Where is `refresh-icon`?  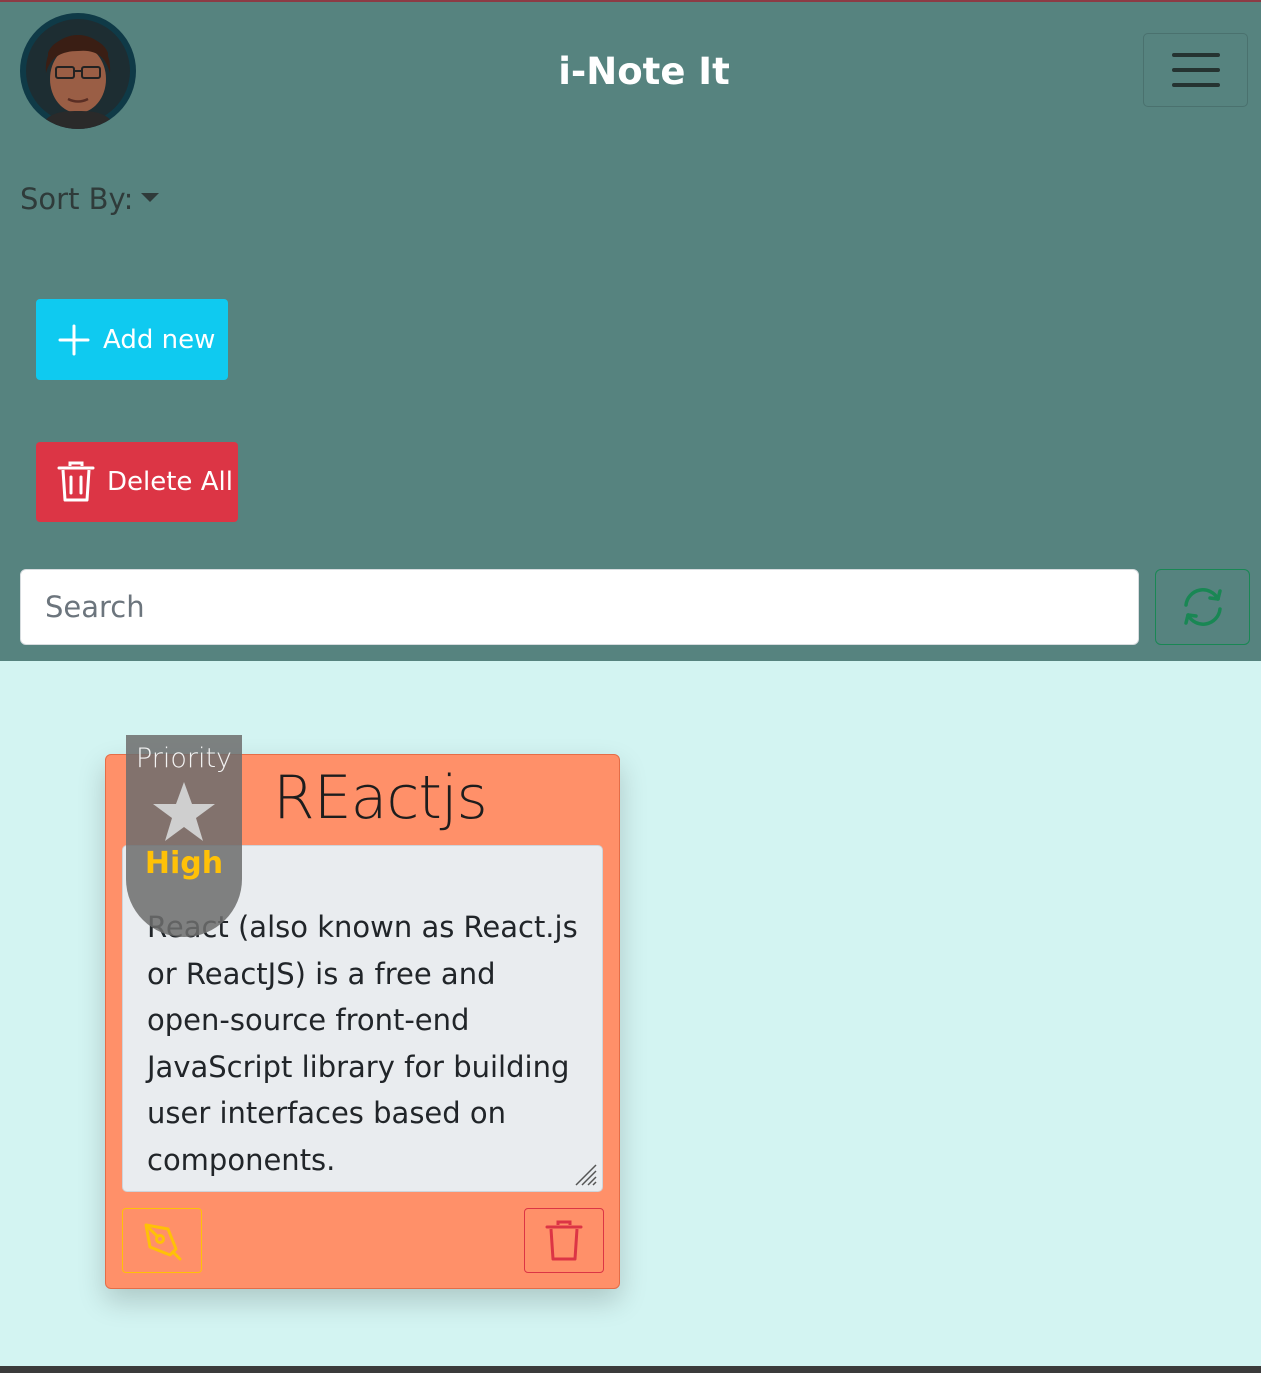
refresh-icon is located at coordinates (1202, 607).